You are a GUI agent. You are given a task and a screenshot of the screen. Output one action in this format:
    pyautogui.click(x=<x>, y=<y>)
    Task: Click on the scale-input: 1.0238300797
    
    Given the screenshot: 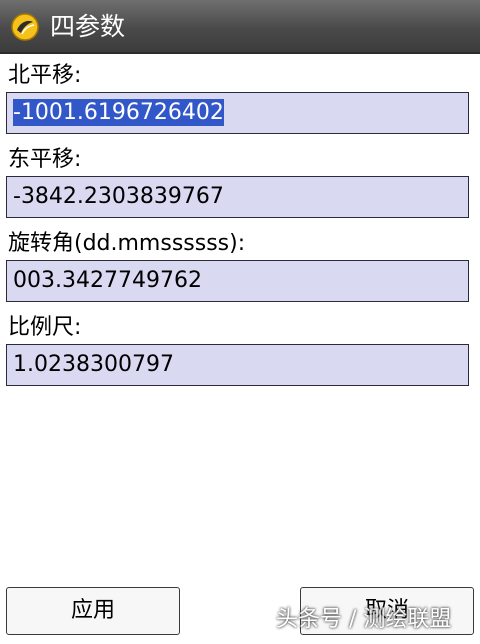 What is the action you would take?
    pyautogui.click(x=237, y=365)
    